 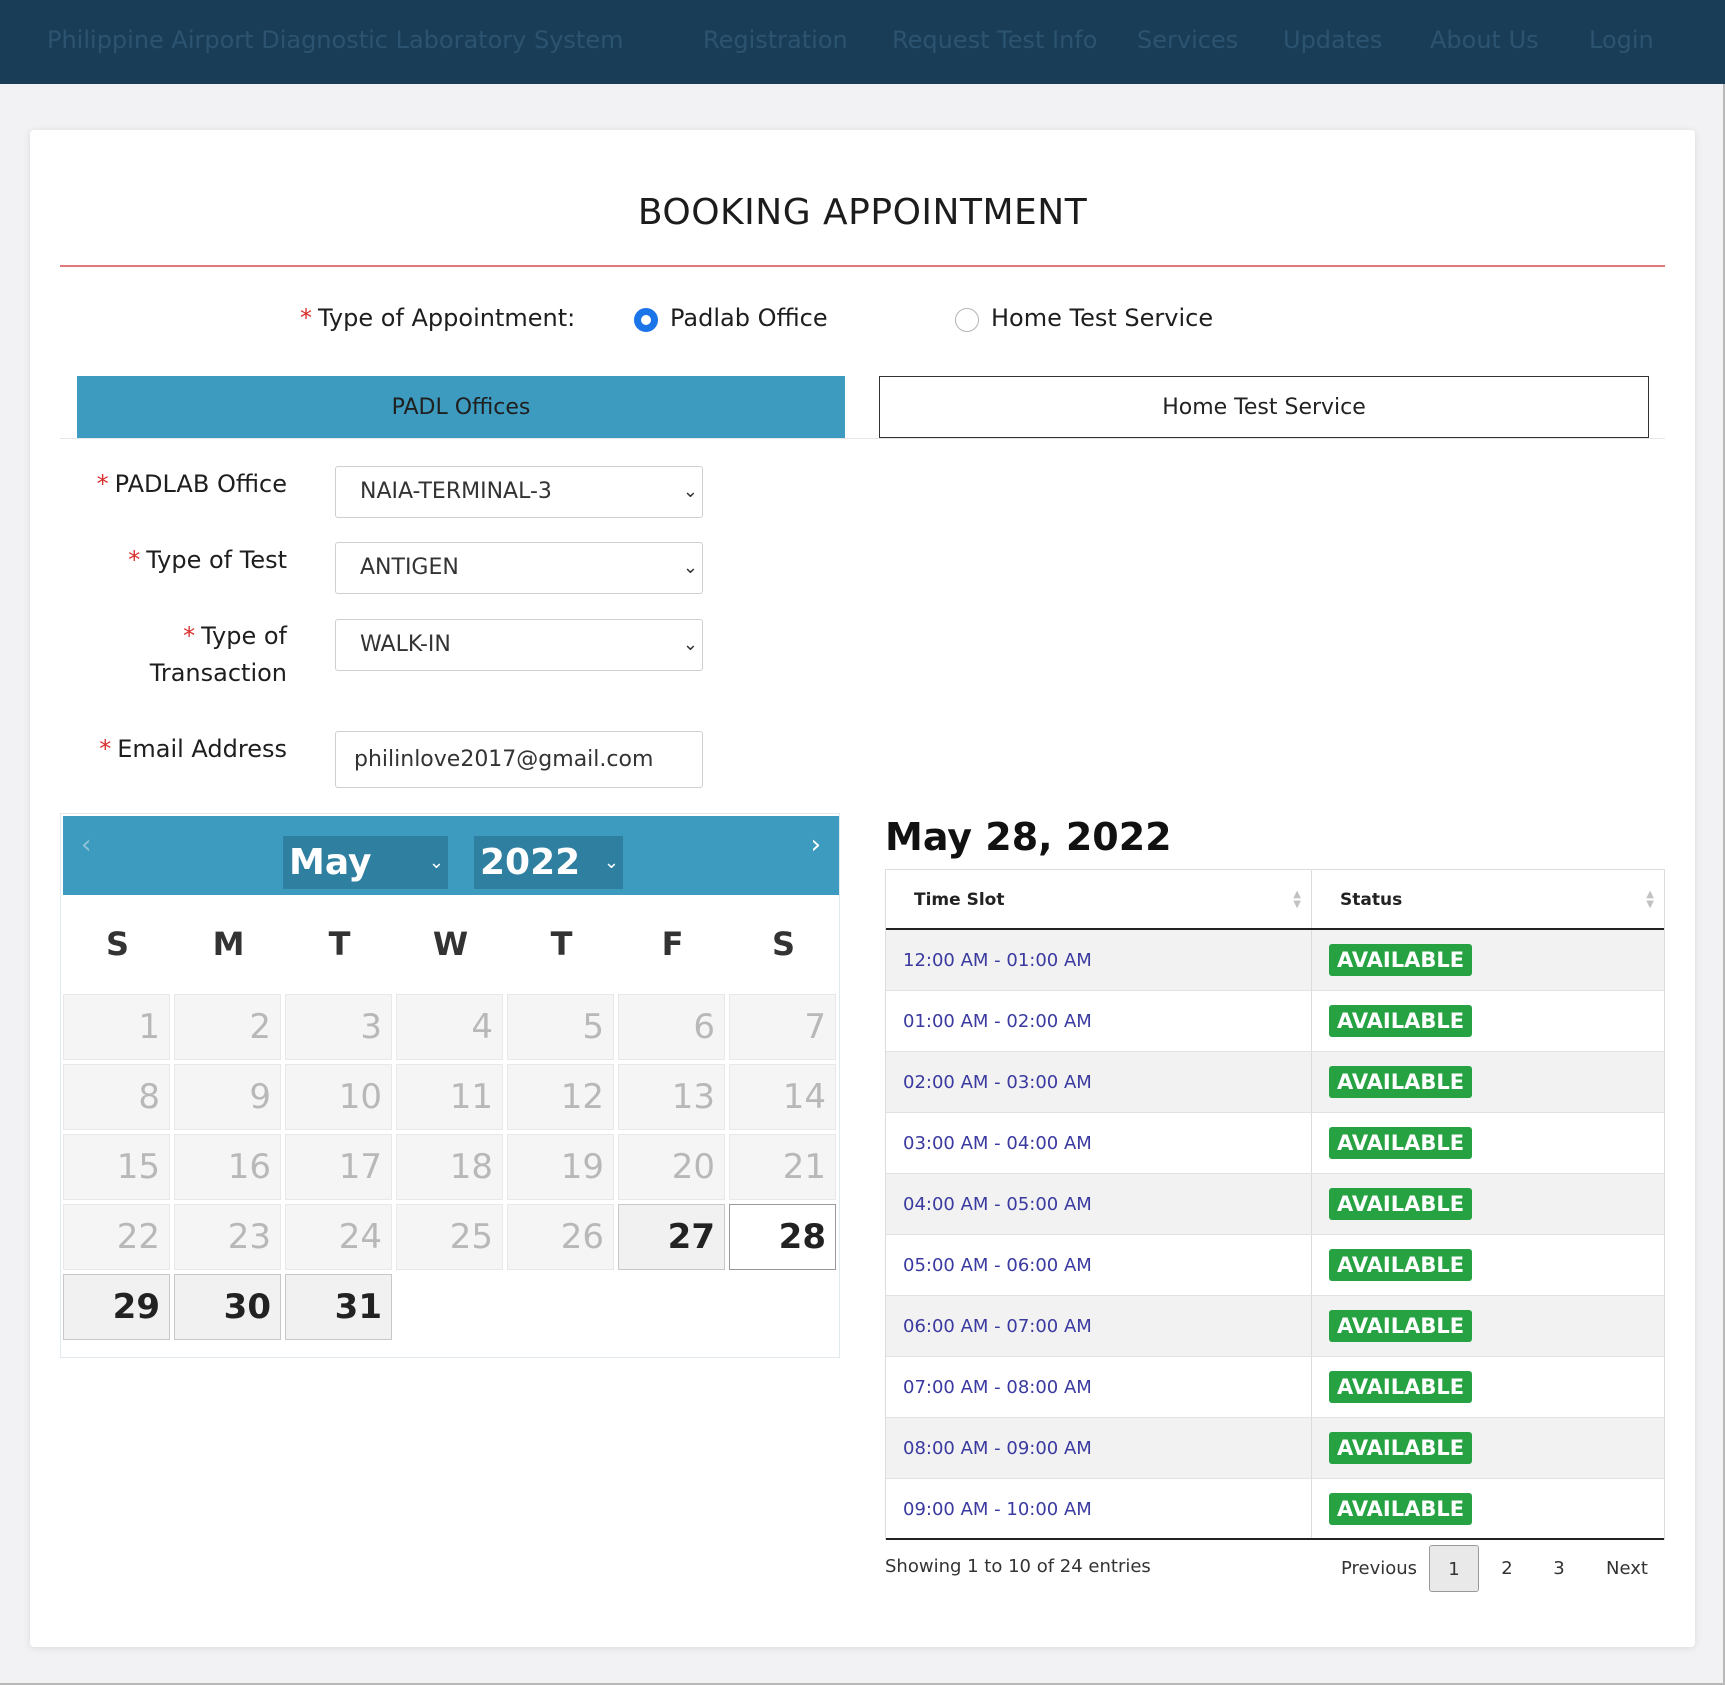 What do you see at coordinates (862, 212) in the screenshot?
I see `page-title: BOOKING APPOINTMENT` at bounding box center [862, 212].